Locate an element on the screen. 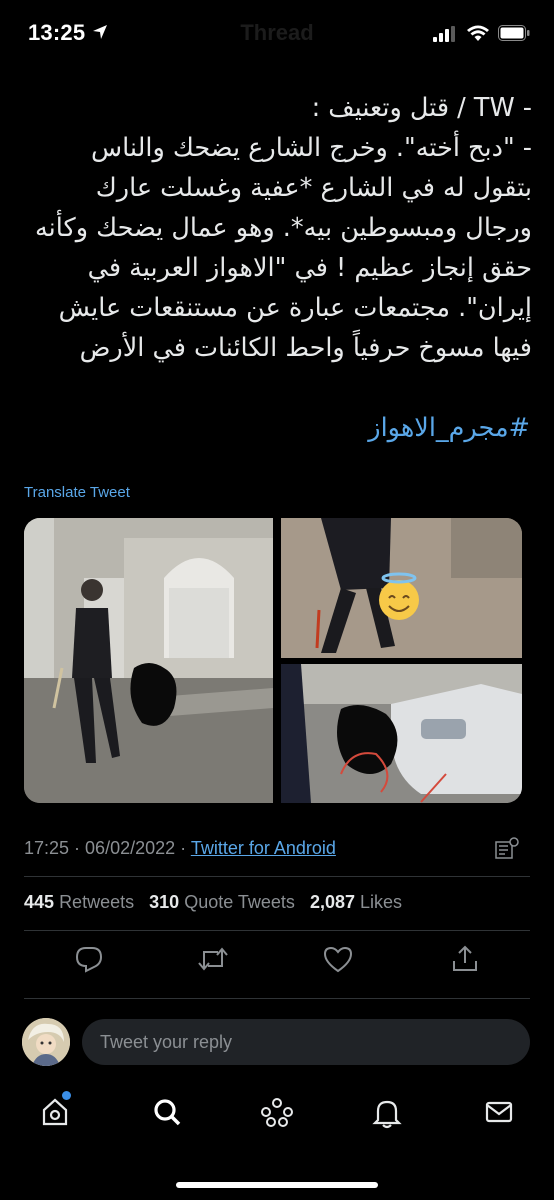 The image size is (554, 1200). likes-stat: 2,087 Likes is located at coordinates (356, 902).